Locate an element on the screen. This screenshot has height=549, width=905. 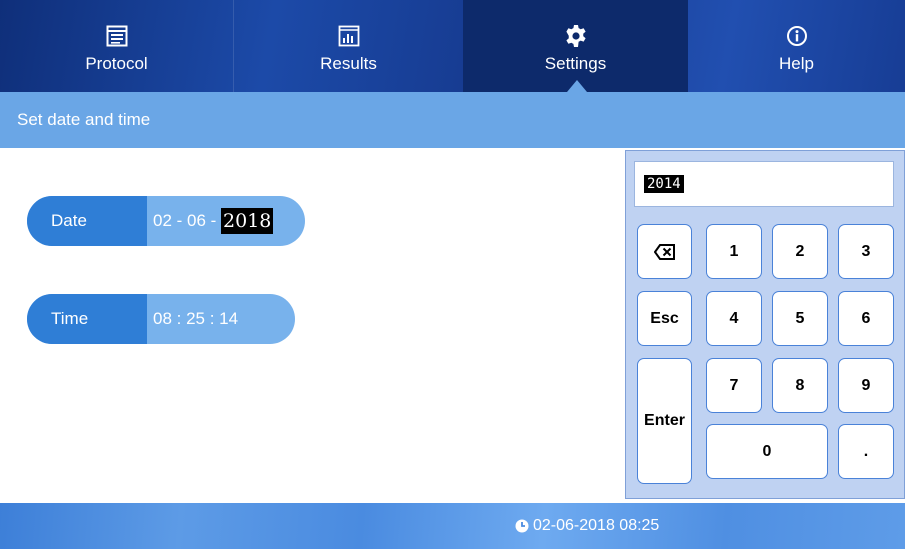
results-icon is located at coordinates (349, 36).